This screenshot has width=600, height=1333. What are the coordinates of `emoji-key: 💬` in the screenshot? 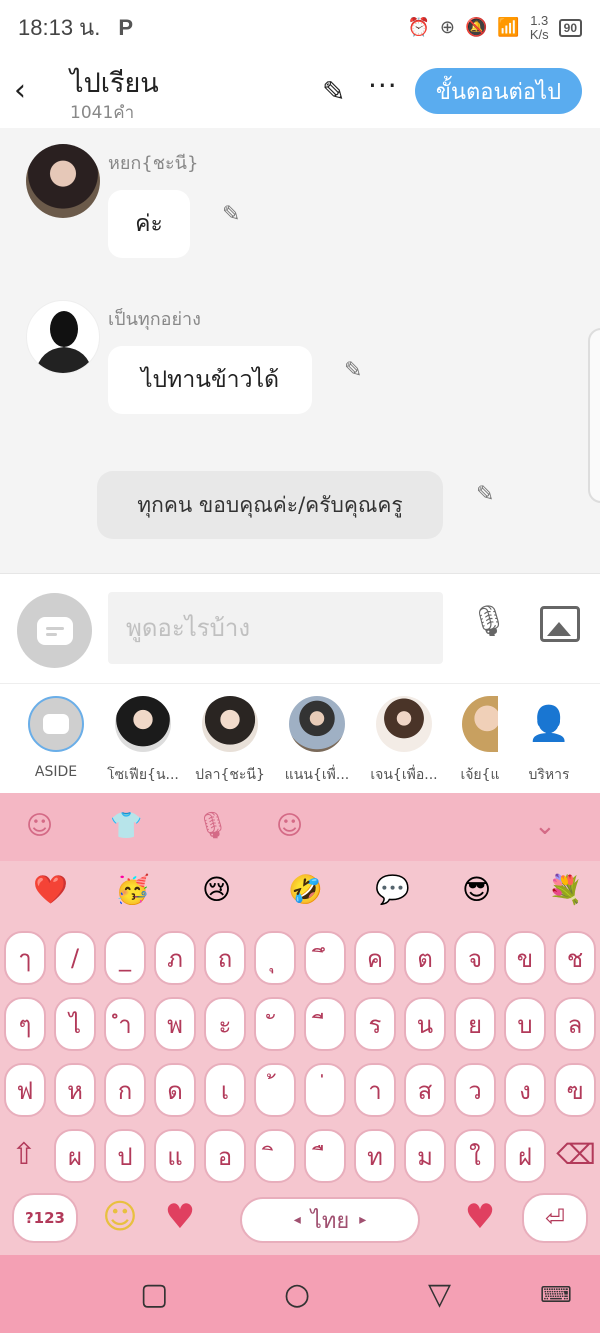 It's located at (392, 889).